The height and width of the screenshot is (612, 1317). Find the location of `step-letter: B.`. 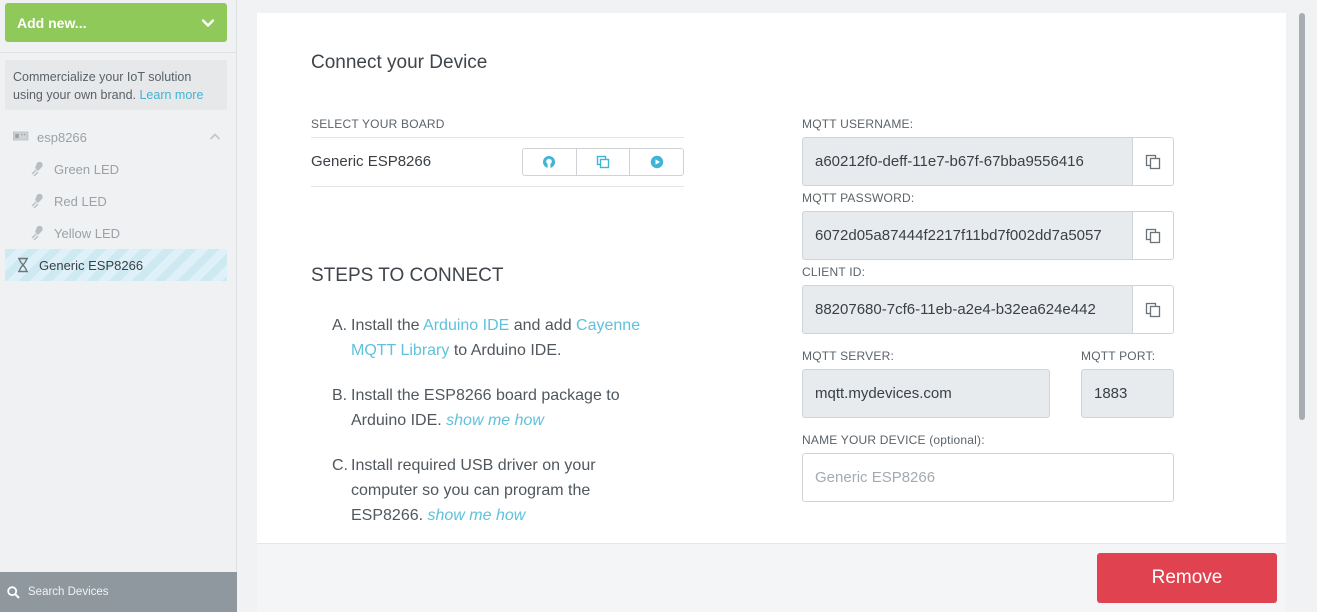

step-letter: B. is located at coordinates (340, 395).